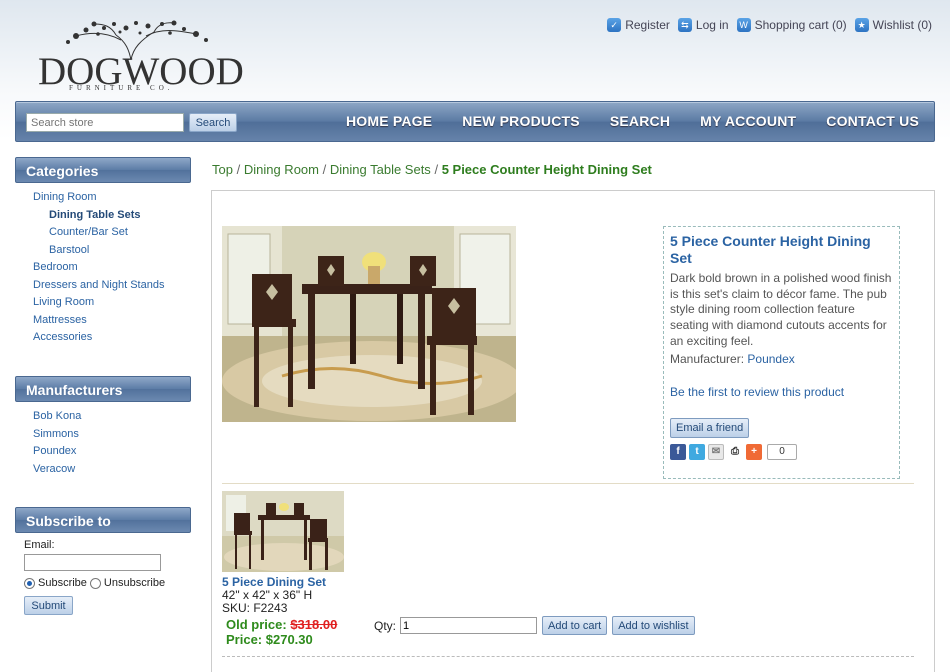  What do you see at coordinates (800, 25) in the screenshot?
I see `cart-label: Shopping cart (0)` at bounding box center [800, 25].